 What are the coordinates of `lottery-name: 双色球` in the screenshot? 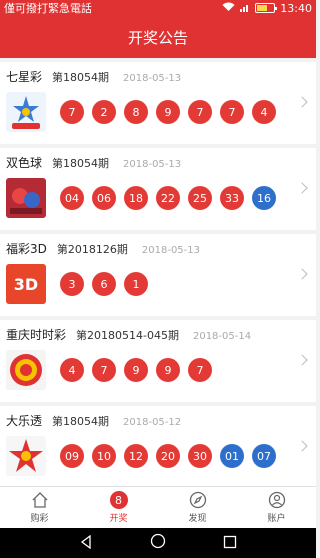 It's located at (24, 163).